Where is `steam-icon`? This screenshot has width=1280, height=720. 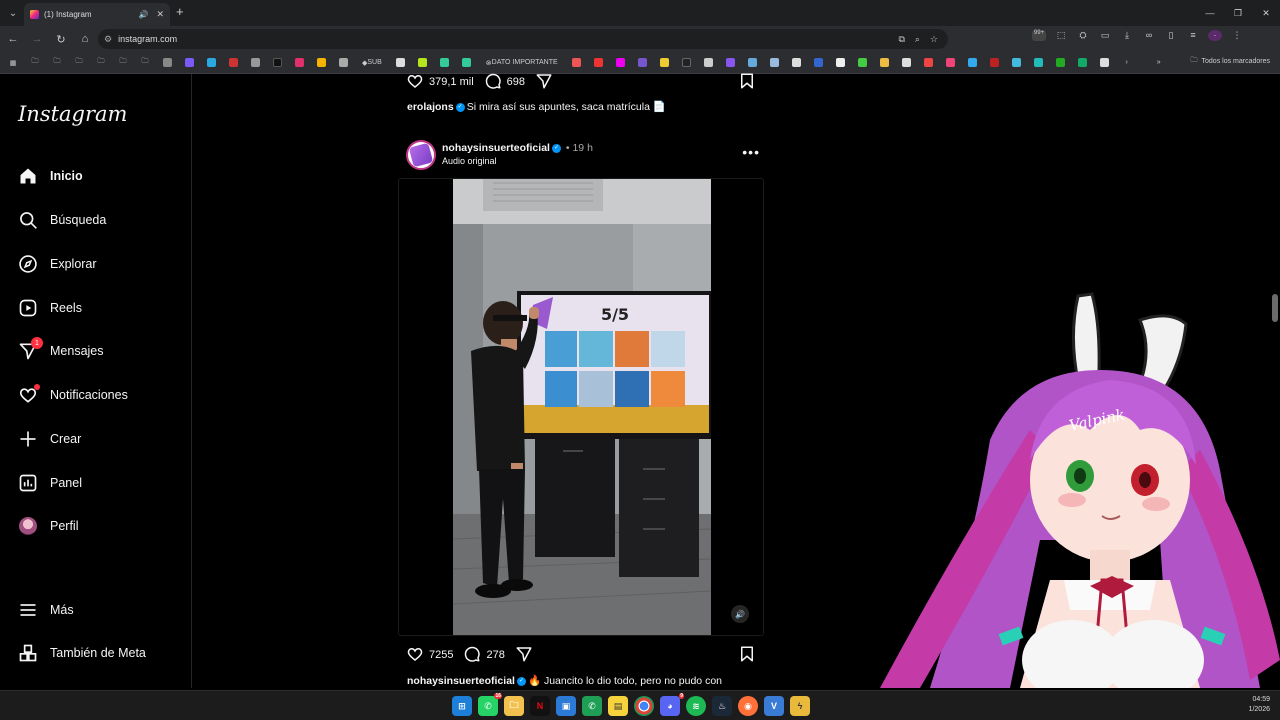
steam-icon is located at coordinates (1105, 63).